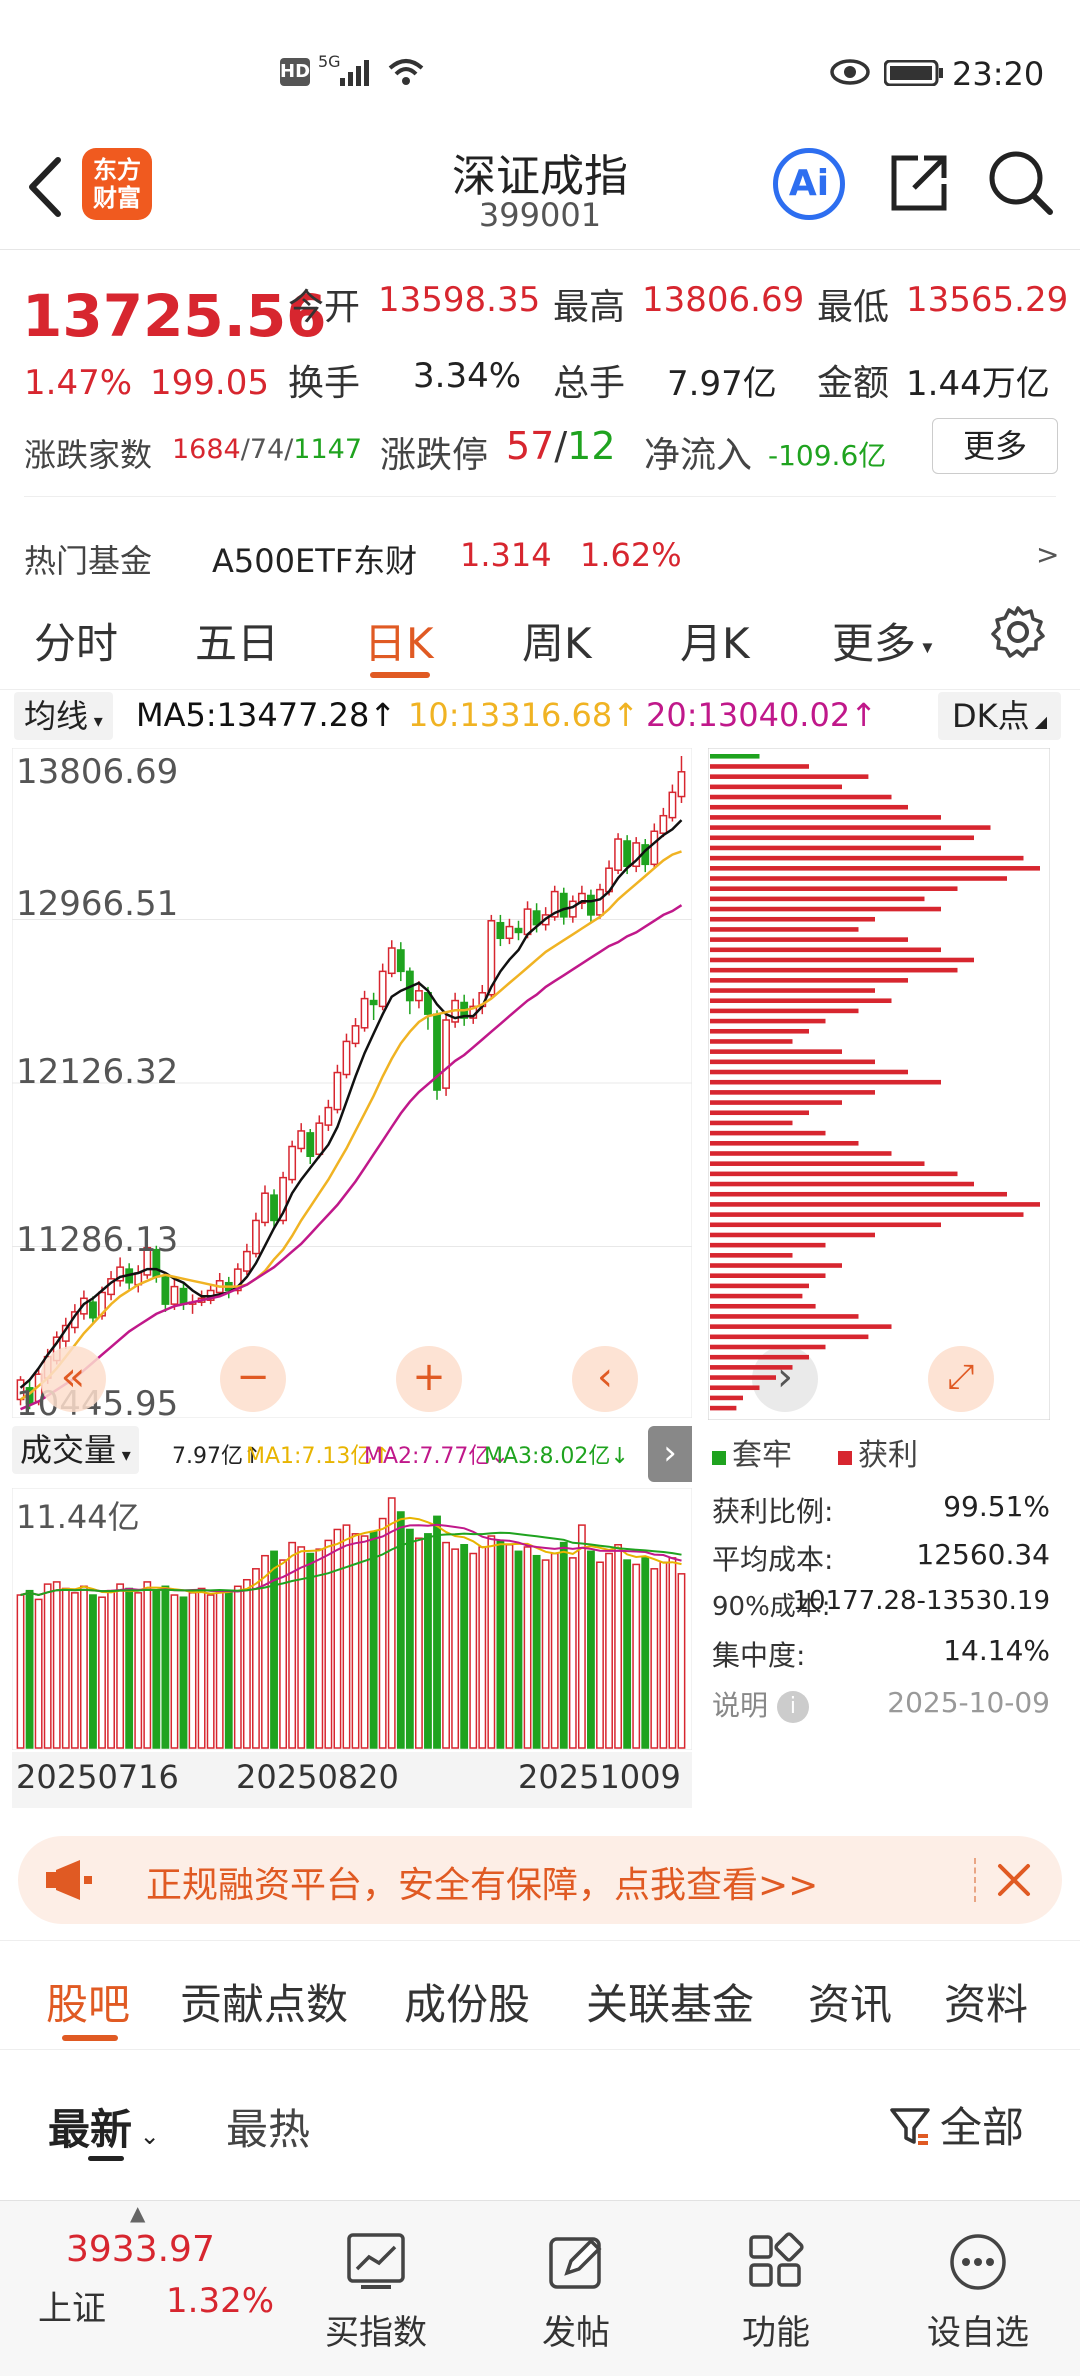 This screenshot has width=1080, height=2376. What do you see at coordinates (670, 2001) in the screenshot?
I see `tab-related-funds: 关联基金` at bounding box center [670, 2001].